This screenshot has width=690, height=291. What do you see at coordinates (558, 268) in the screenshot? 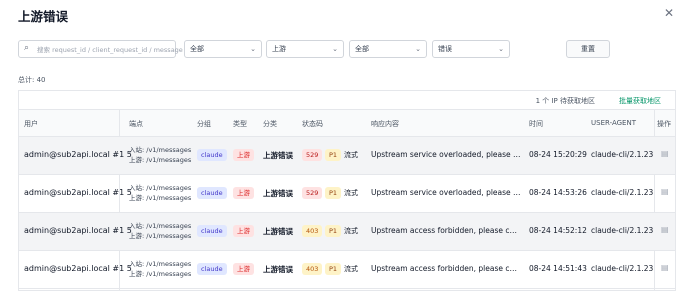
I see `time-cell: 08-24 14:51:43` at bounding box center [558, 268].